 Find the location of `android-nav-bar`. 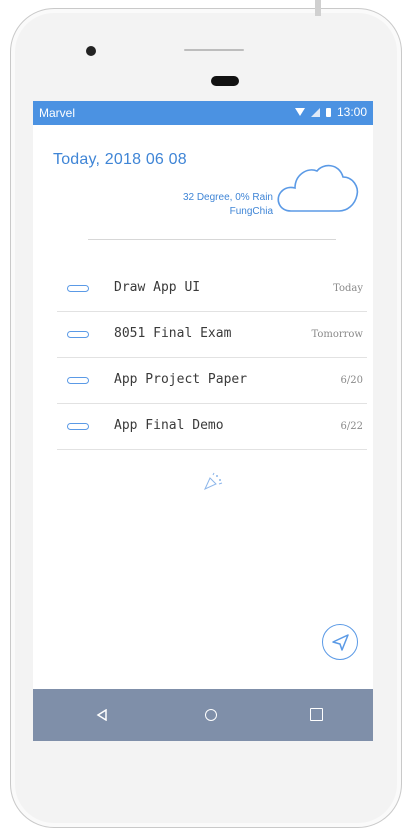

android-nav-bar is located at coordinates (203, 715).